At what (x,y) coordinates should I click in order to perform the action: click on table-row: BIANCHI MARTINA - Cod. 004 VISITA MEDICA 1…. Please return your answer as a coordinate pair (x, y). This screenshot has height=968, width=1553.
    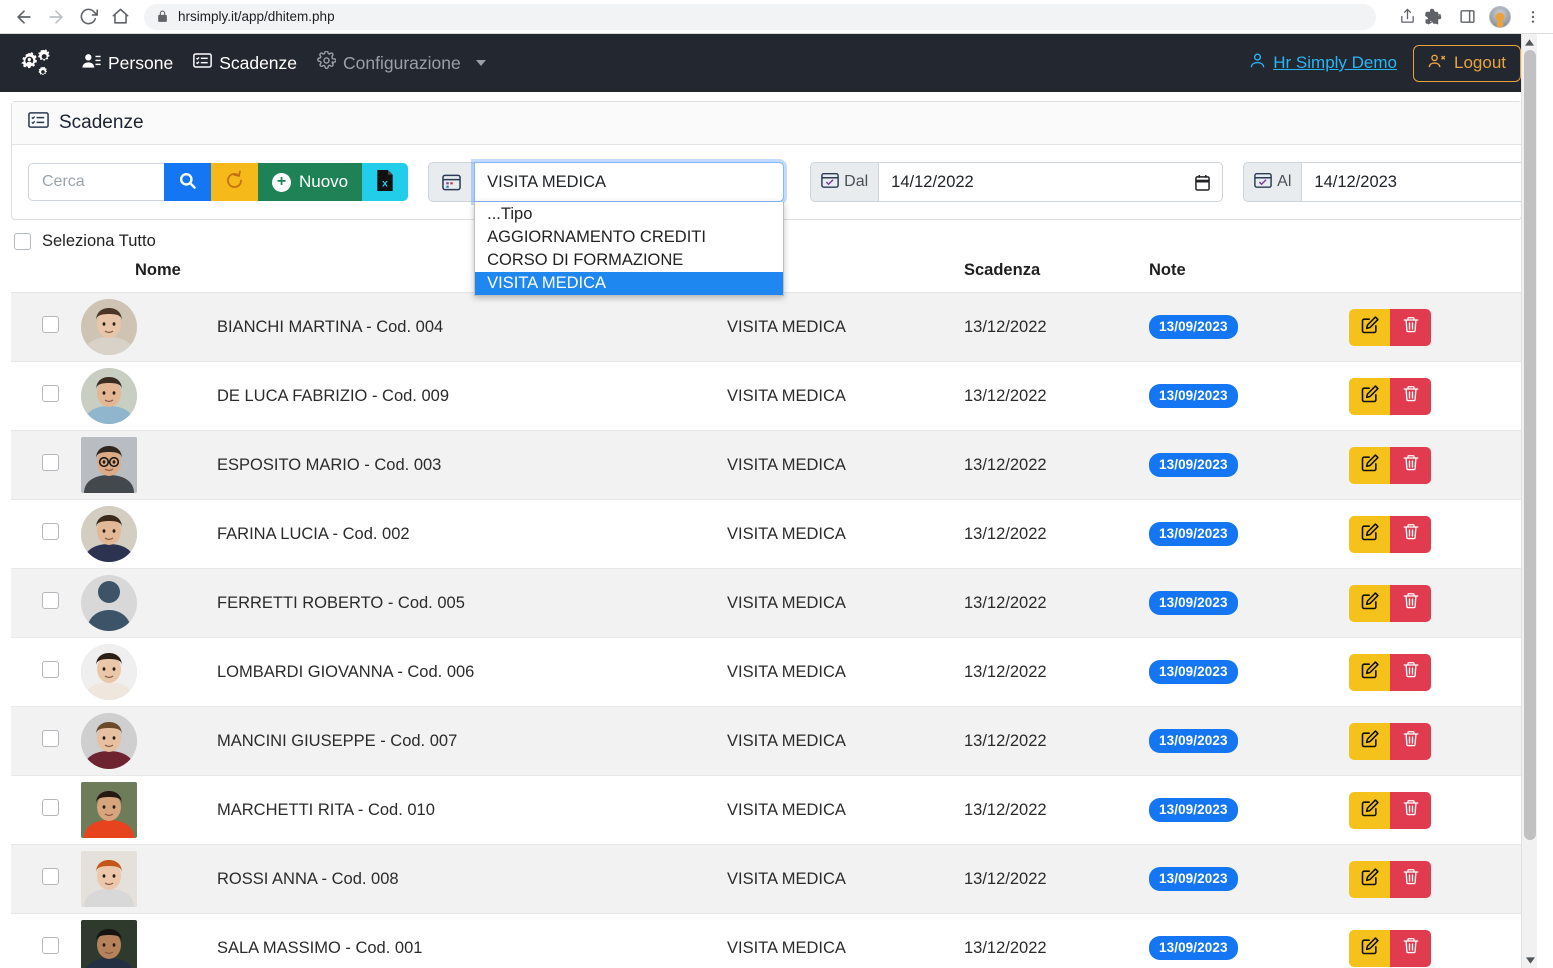
    Looking at the image, I should click on (766, 327).